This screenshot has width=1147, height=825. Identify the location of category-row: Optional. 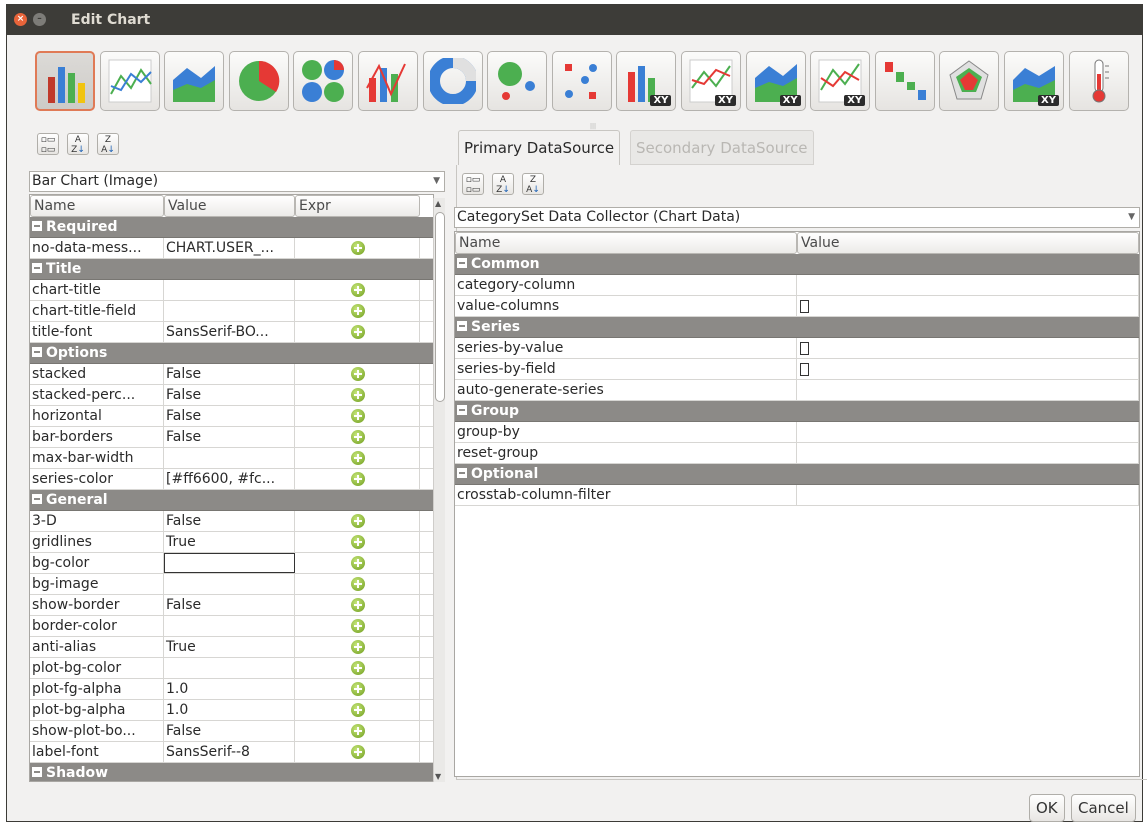
(797, 474).